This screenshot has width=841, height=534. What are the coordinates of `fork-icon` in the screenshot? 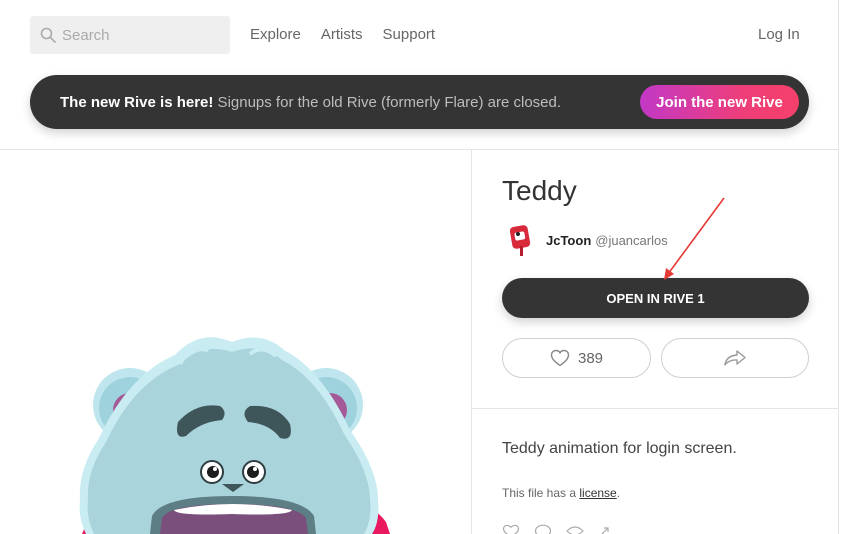 It's located at (605, 530).